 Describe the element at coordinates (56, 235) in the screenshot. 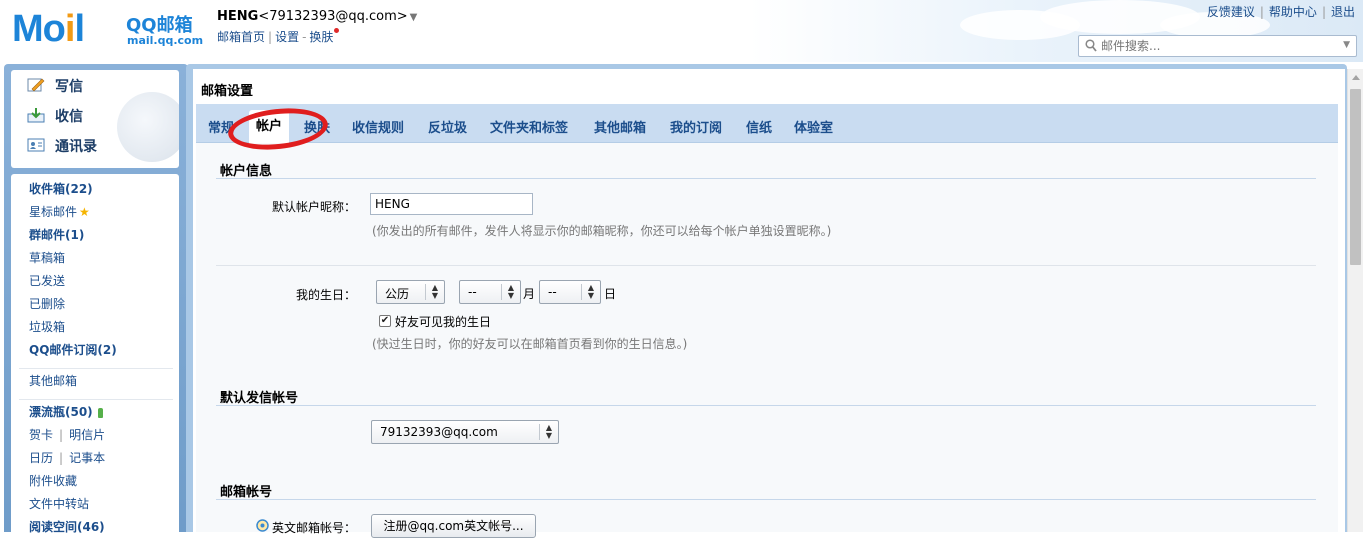

I see `folder-group-mail: 群邮件(1)` at that location.